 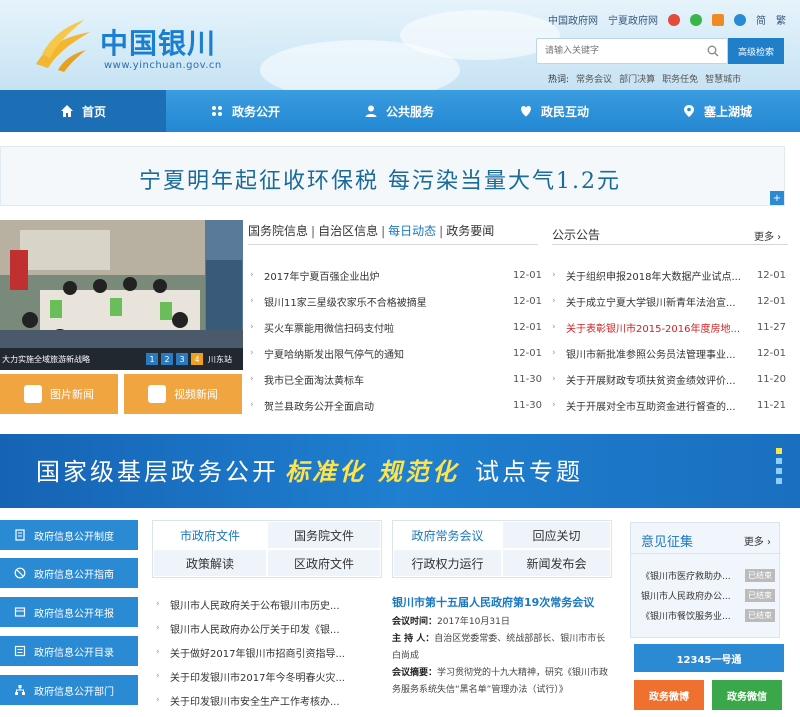 I want to click on list-item: › 银川11家三星级农家乐不合格被摘星 12-01, so click(x=396, y=301).